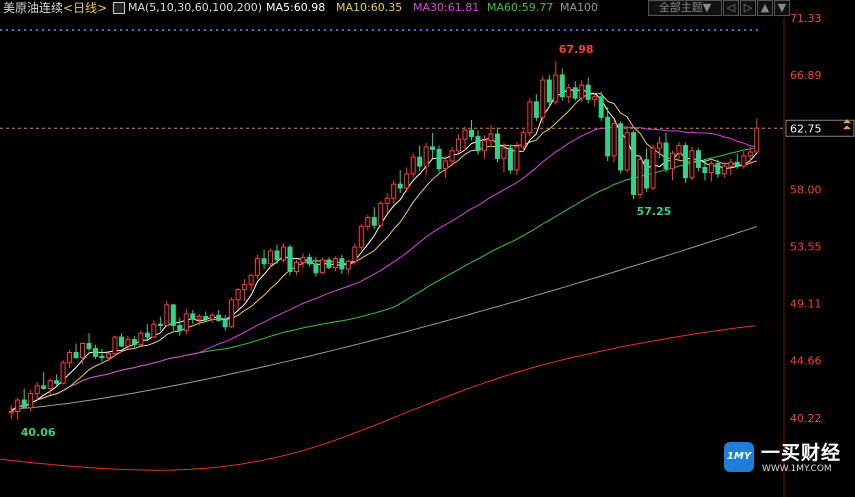  I want to click on theme-select-label: 全部主题▼, so click(685, 7).